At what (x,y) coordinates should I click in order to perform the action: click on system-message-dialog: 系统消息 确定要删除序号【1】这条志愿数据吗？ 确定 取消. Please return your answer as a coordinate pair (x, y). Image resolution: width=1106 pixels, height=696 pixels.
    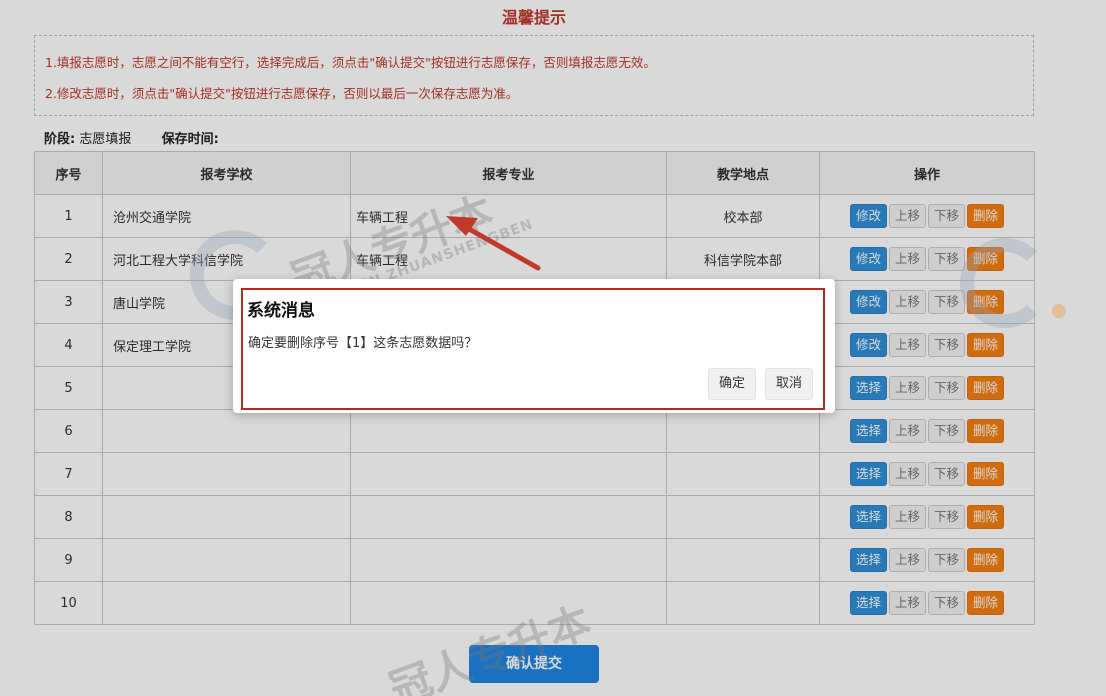
    Looking at the image, I should click on (534, 346).